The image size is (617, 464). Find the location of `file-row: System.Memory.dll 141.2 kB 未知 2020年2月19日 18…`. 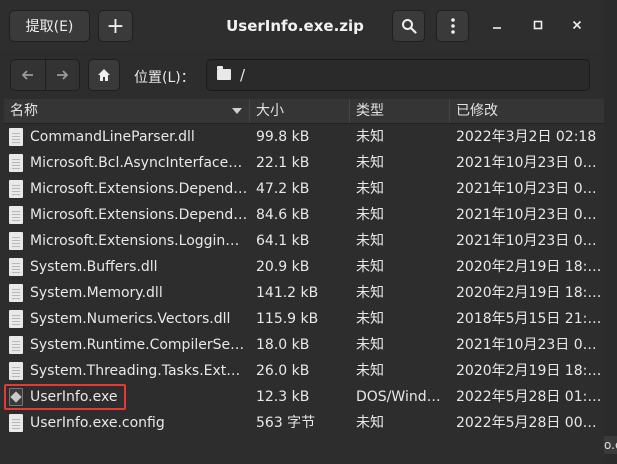

file-row: System.Memory.dll 141.2 kB 未知 2020年2月19日 18… is located at coordinates (304, 293).